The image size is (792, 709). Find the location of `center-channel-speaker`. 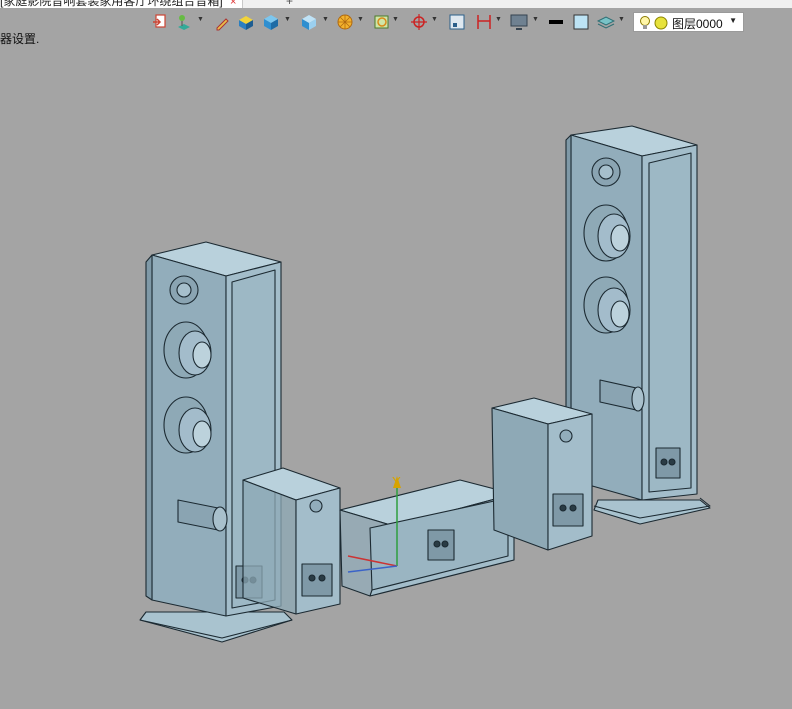

center-channel-speaker is located at coordinates (427, 538).